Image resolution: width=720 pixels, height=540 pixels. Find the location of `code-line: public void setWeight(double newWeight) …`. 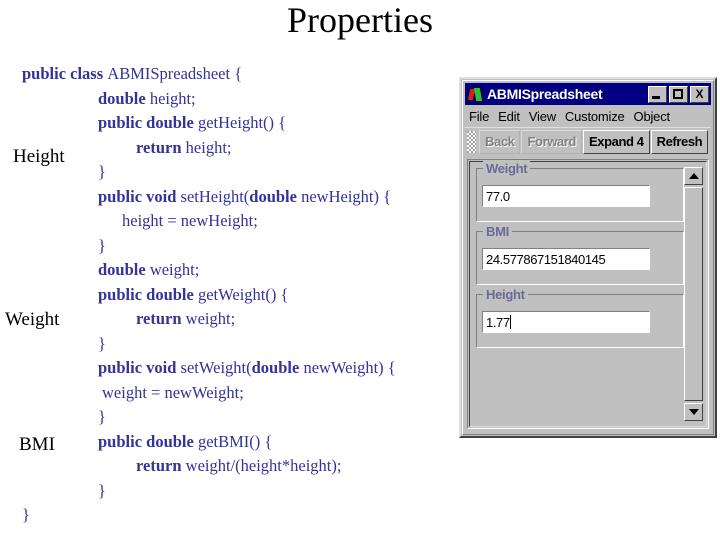

code-line: public void setWeight(double newWeight) … is located at coordinates (244, 368).